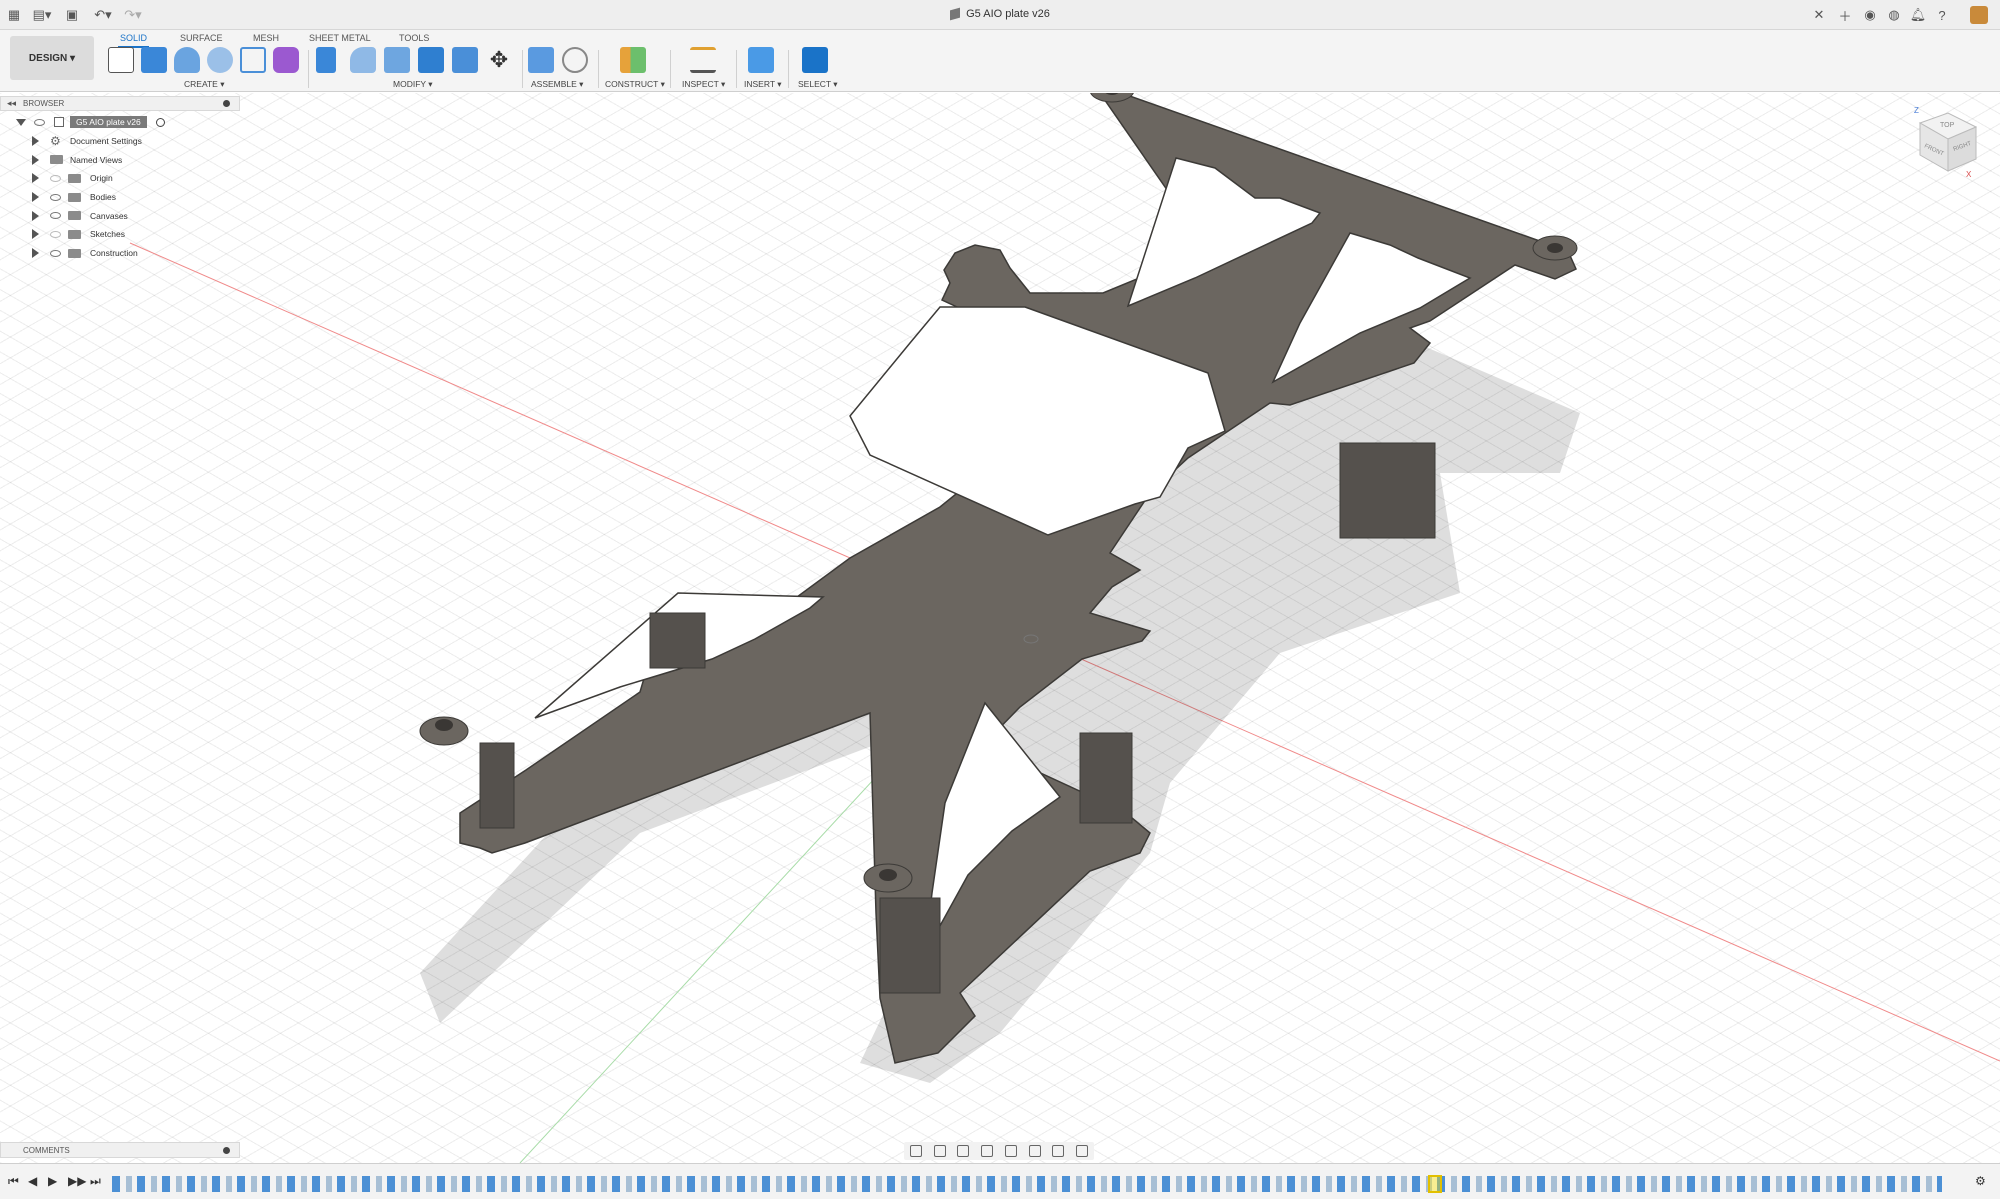 The height and width of the screenshot is (1199, 2000). Describe the element at coordinates (32, 1181) in the screenshot. I see `step-back-icon: ◀` at that location.